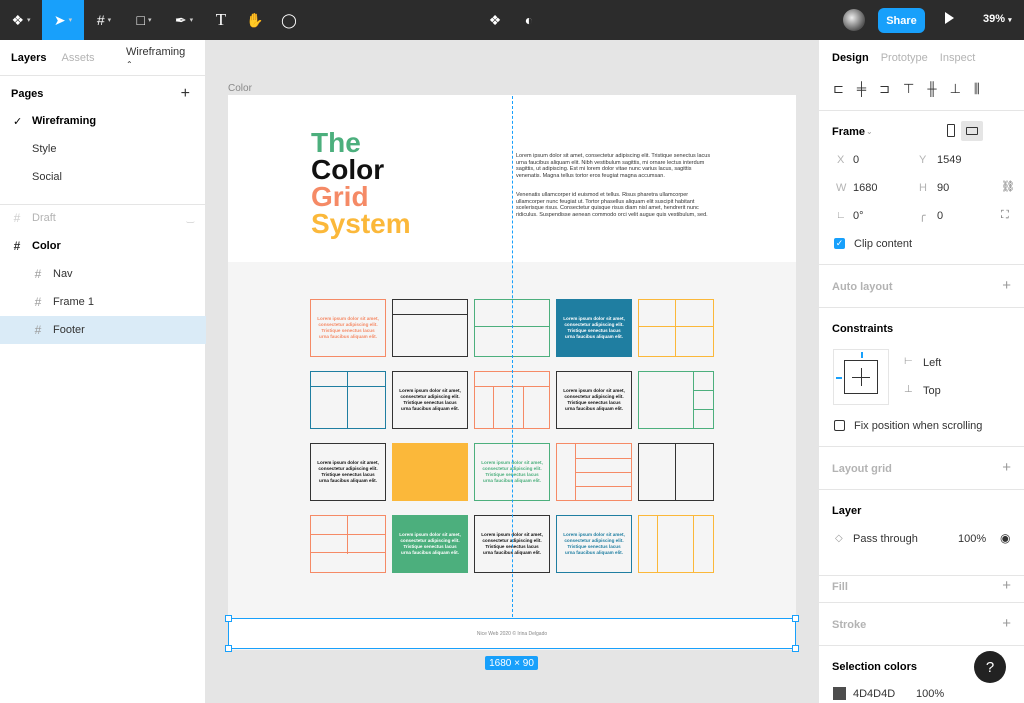  I want to click on tab-prototype: Prototype, so click(904, 58).